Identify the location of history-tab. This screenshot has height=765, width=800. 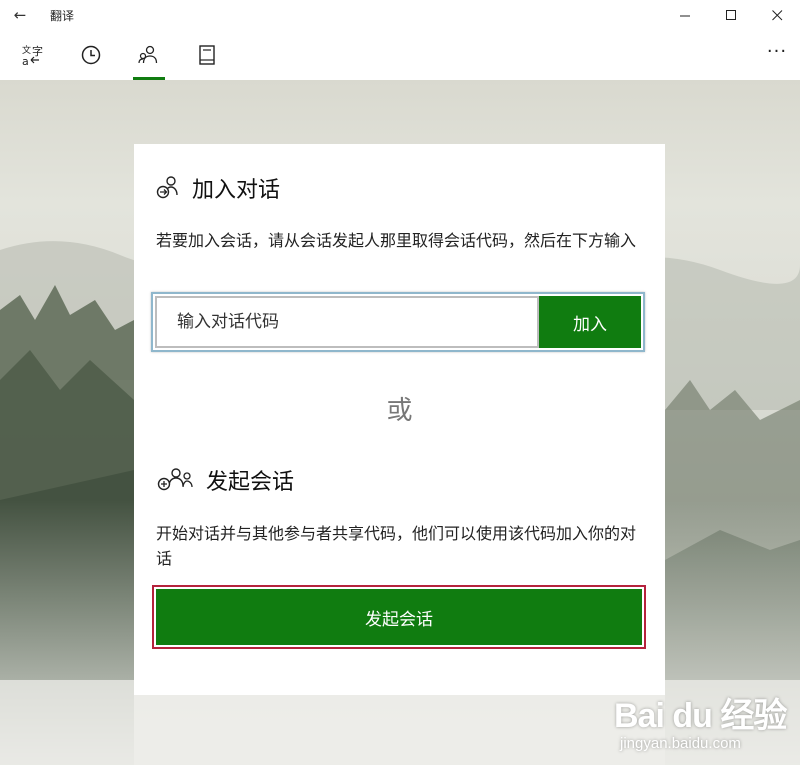
(91, 55).